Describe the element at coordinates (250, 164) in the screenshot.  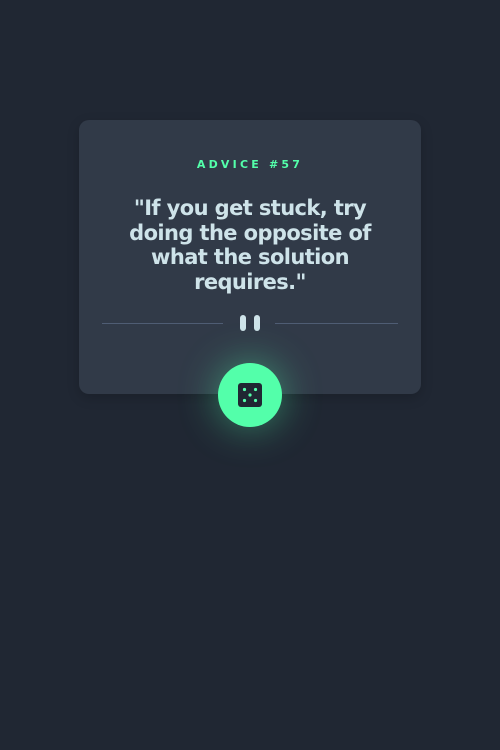
I see `advice-id: ADVICE #57` at that location.